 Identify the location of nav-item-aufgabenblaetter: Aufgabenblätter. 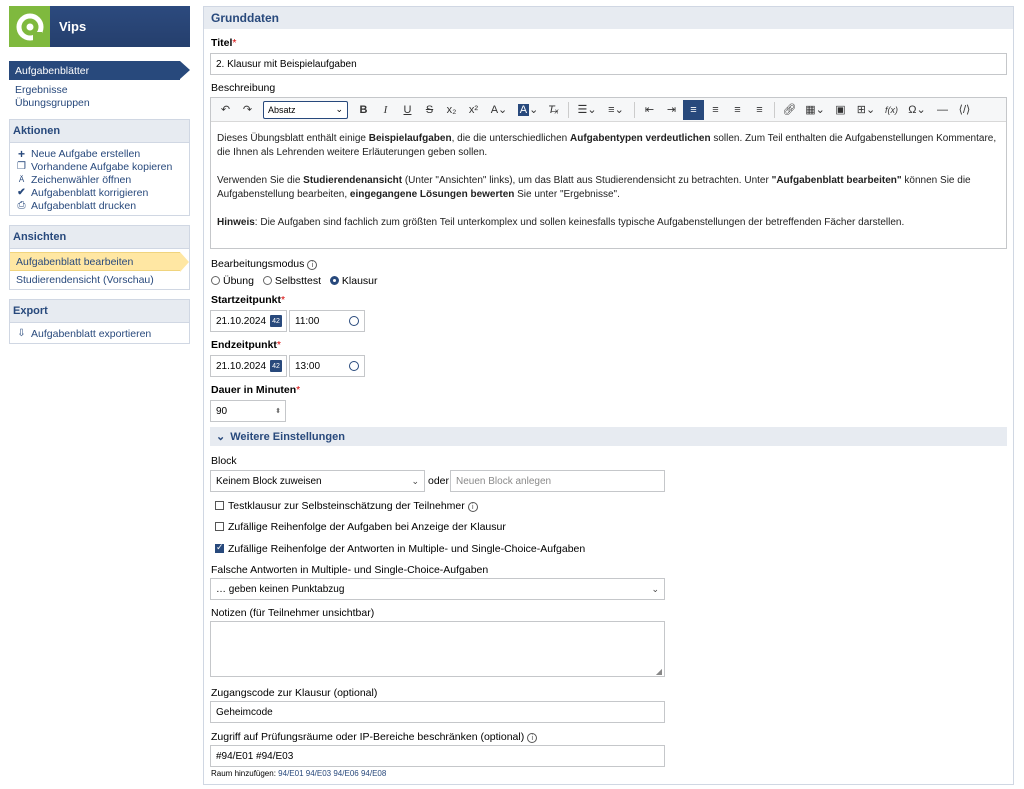
(99, 70).